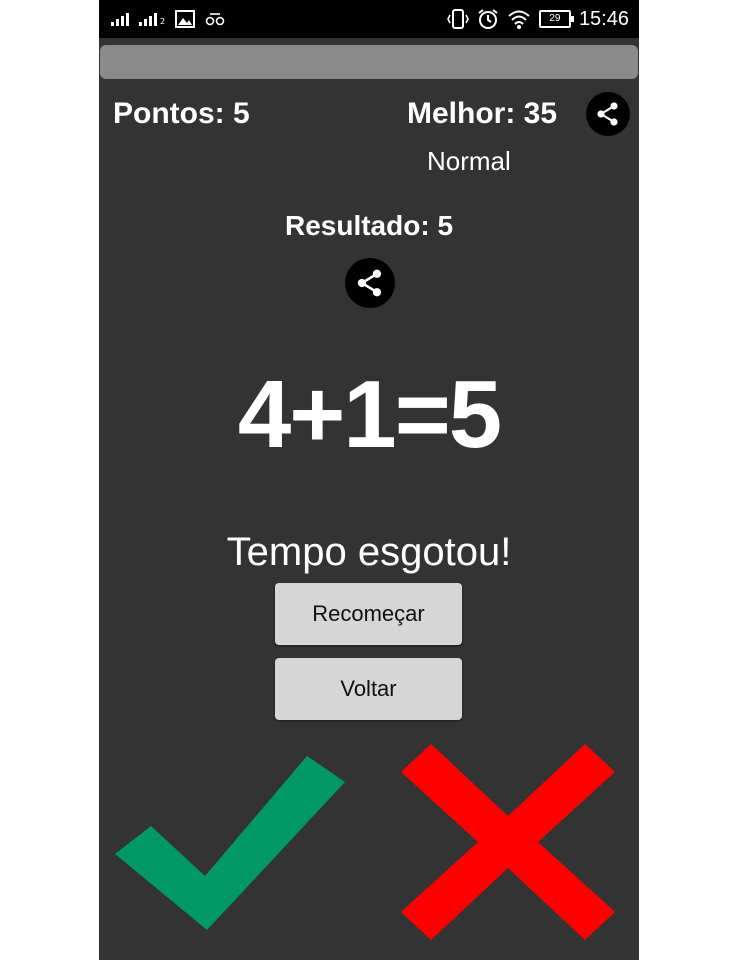 The image size is (750, 960). What do you see at coordinates (152, 19) in the screenshot?
I see `signal-2-icon: 2` at bounding box center [152, 19].